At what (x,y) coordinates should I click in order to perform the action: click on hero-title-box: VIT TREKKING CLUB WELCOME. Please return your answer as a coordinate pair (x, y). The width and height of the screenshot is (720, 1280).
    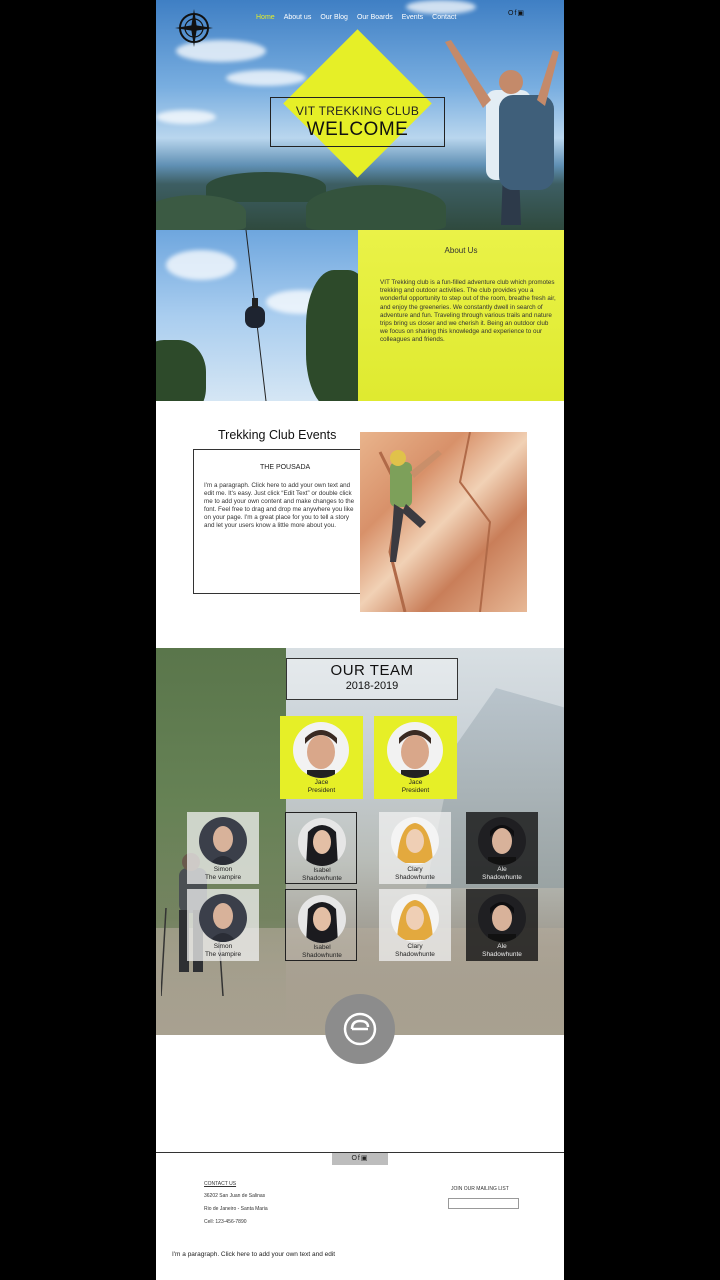
    Looking at the image, I should click on (357, 122).